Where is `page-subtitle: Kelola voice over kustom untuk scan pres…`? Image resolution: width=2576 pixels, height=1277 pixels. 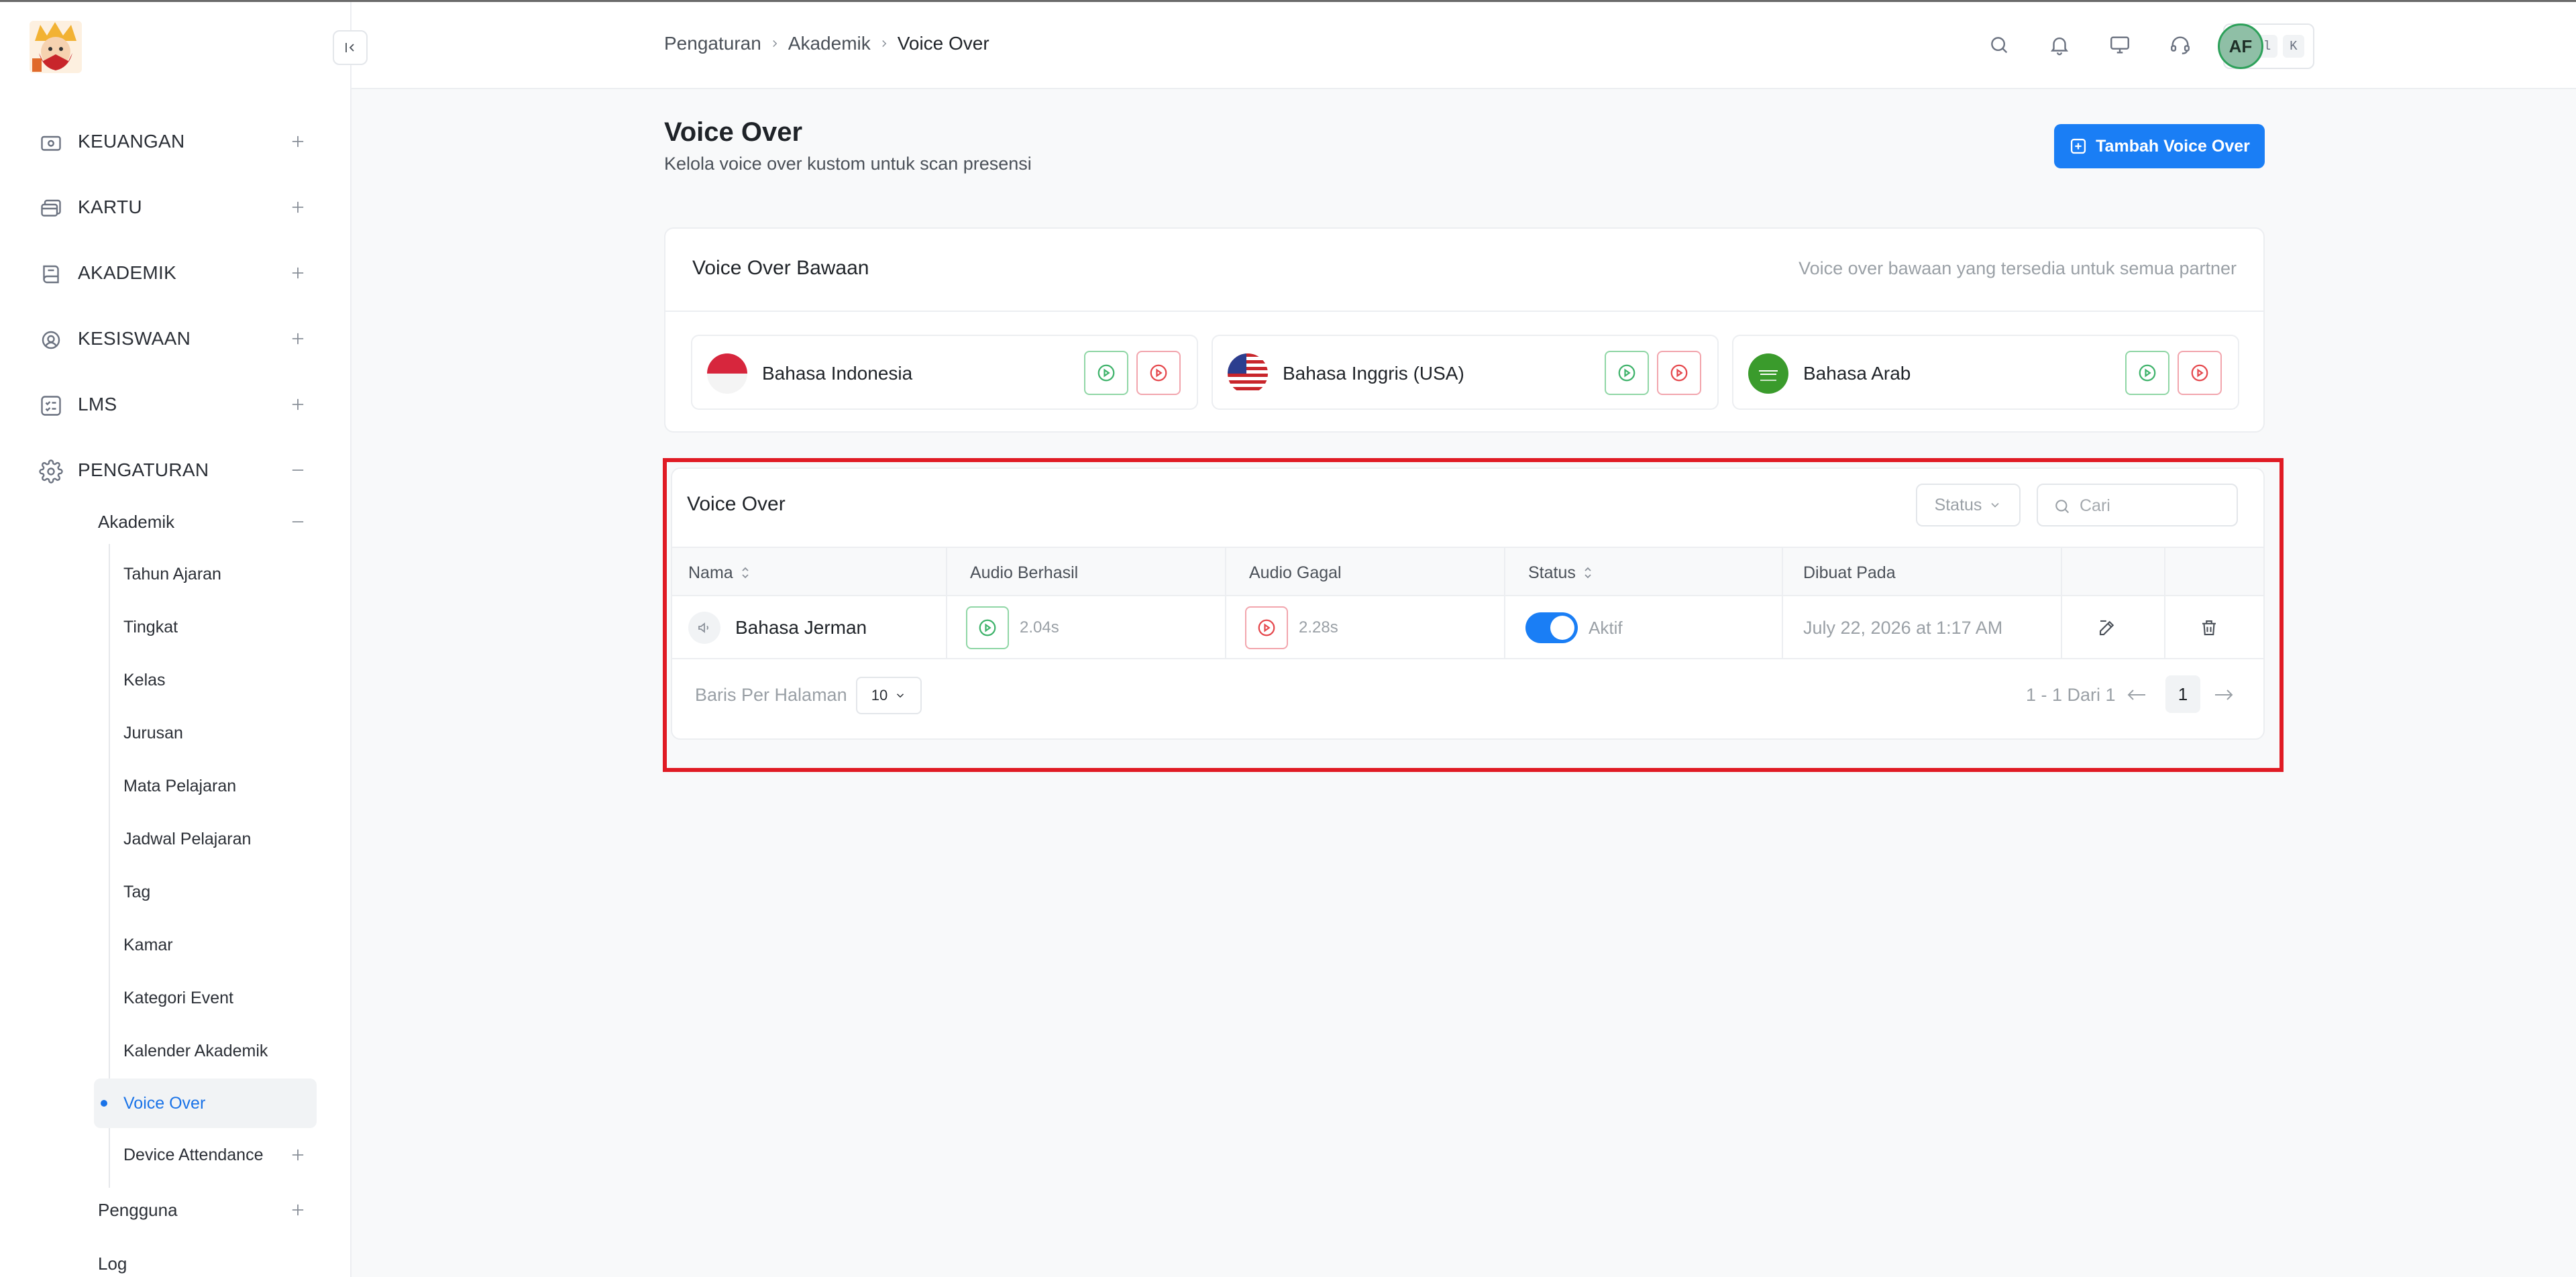
page-subtitle: Kelola voice over kustom untuk scan pres… is located at coordinates (848, 164).